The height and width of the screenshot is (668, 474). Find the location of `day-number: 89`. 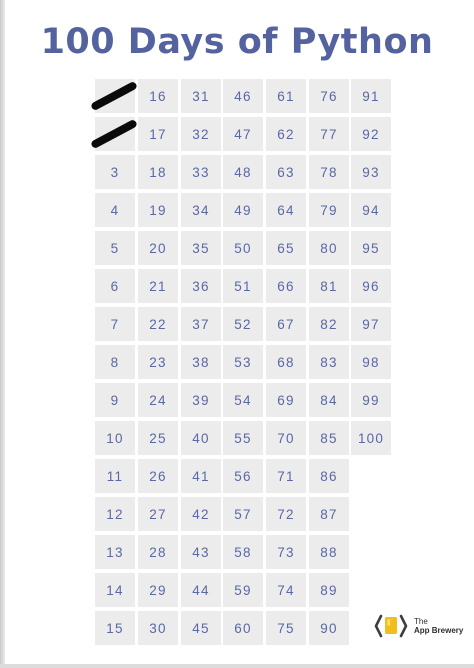

day-number: 89 is located at coordinates (329, 590).